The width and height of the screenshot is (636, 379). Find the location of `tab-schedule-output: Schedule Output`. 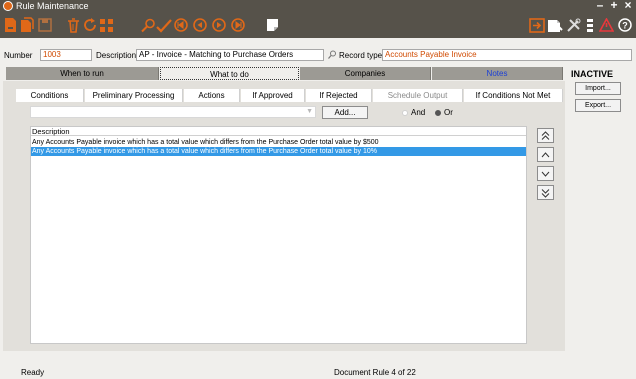

tab-schedule-output: Schedule Output is located at coordinates (418, 95).